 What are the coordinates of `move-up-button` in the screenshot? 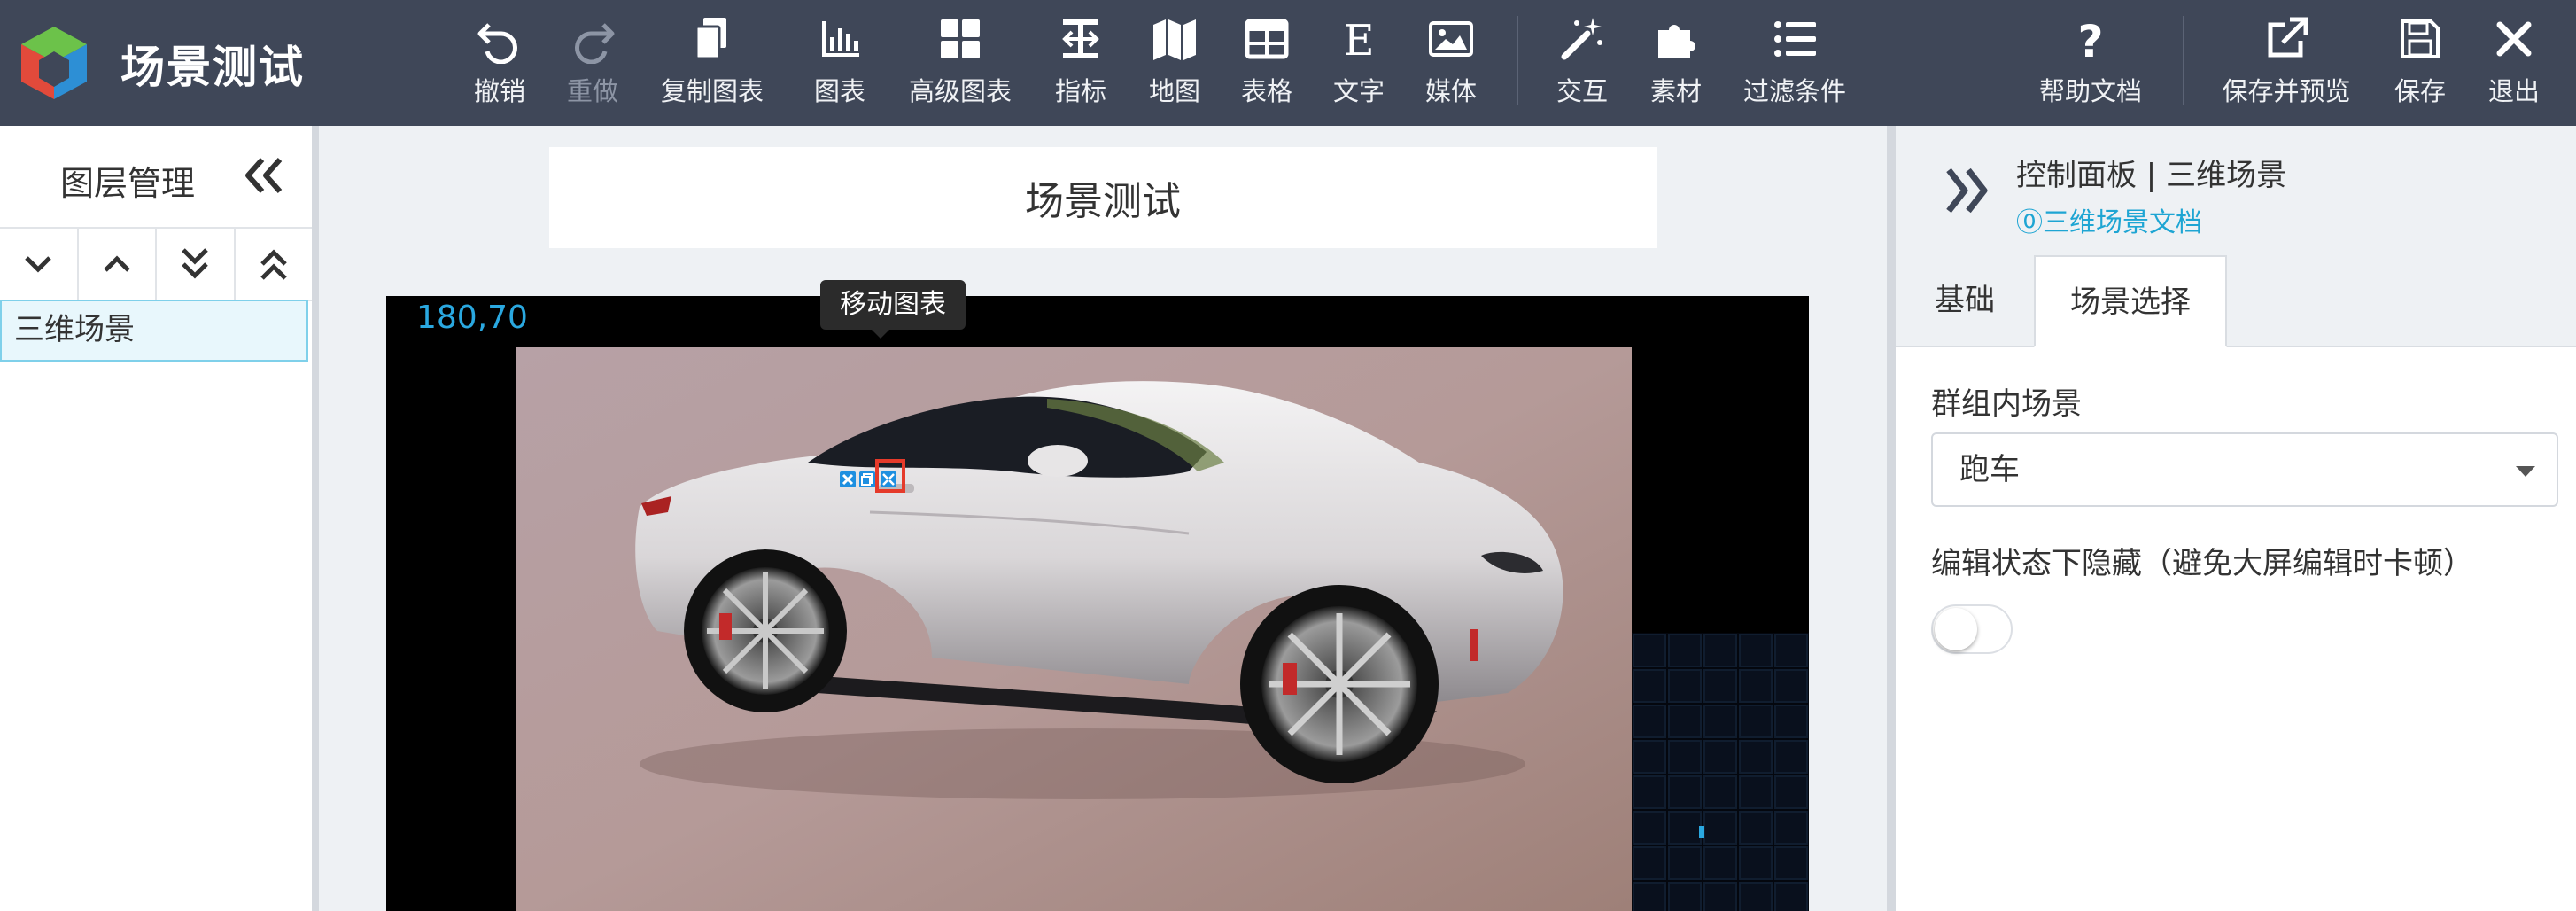 It's located at (118, 264).